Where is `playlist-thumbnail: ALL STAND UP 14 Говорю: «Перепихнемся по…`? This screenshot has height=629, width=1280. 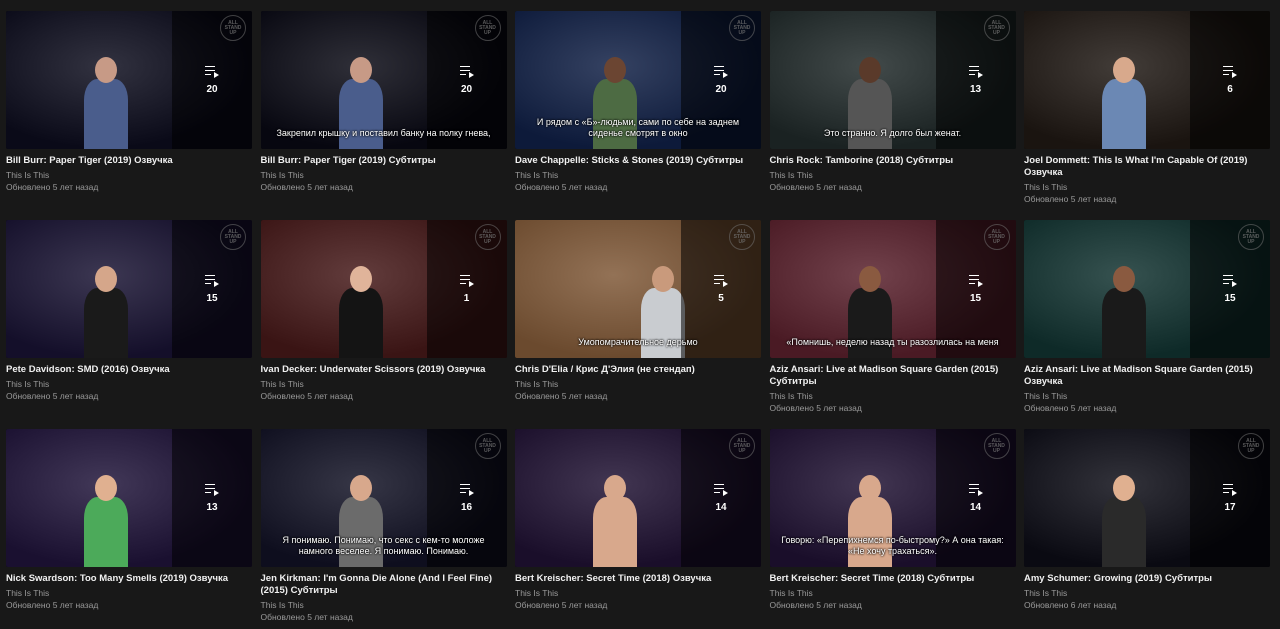 playlist-thumbnail: ALL STAND UP 14 Говорю: «Перепихнемся по… is located at coordinates (892, 498).